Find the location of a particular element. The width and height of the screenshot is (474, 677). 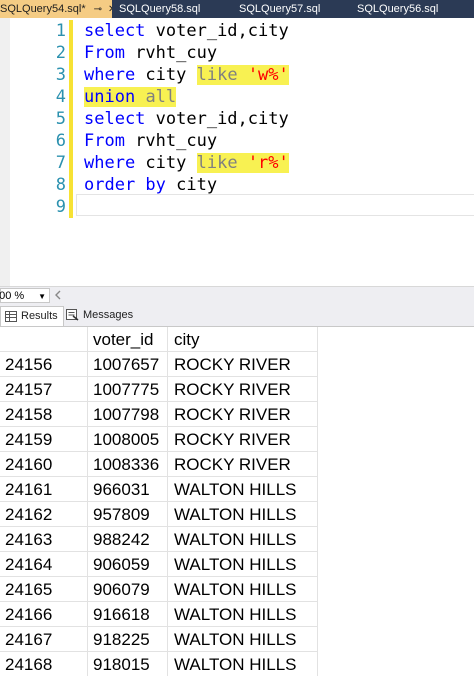

tab-sqlquery56: SQLQuery56.sql is located at coordinates (407, 9).